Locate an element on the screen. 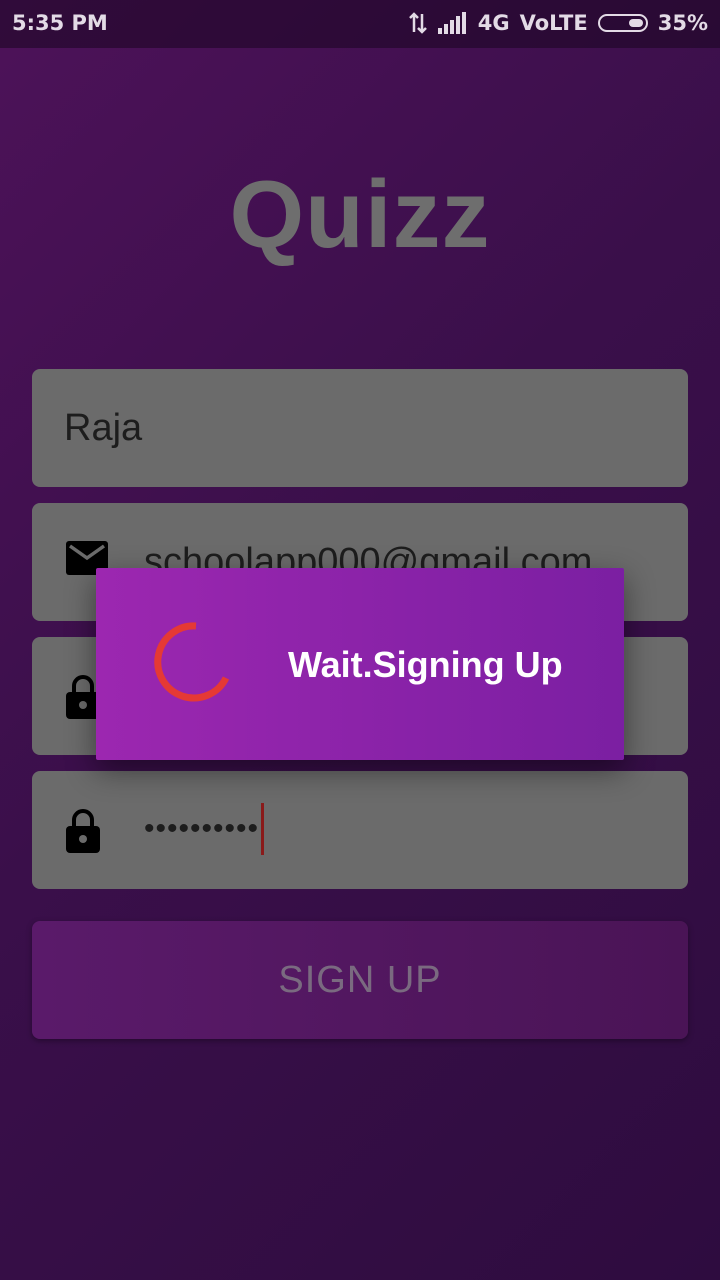 The height and width of the screenshot is (1280, 720). battery-icon is located at coordinates (622, 23).